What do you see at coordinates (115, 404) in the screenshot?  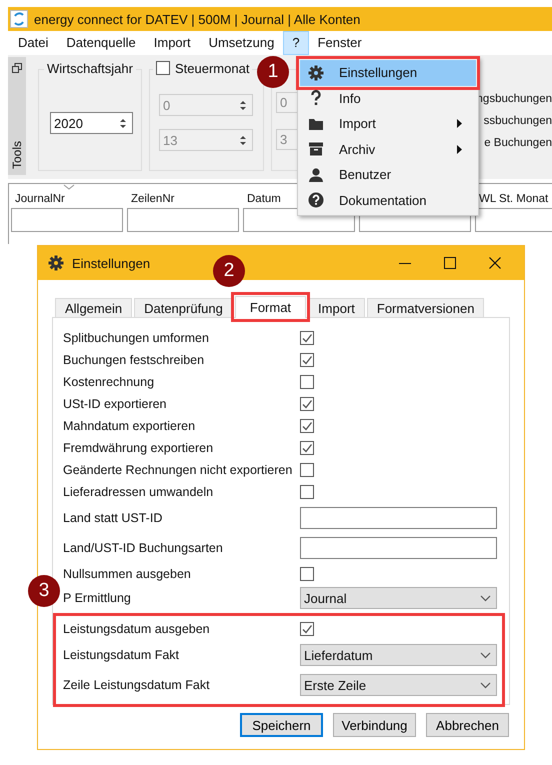 I see `setting-label: USt-ID exportieren` at bounding box center [115, 404].